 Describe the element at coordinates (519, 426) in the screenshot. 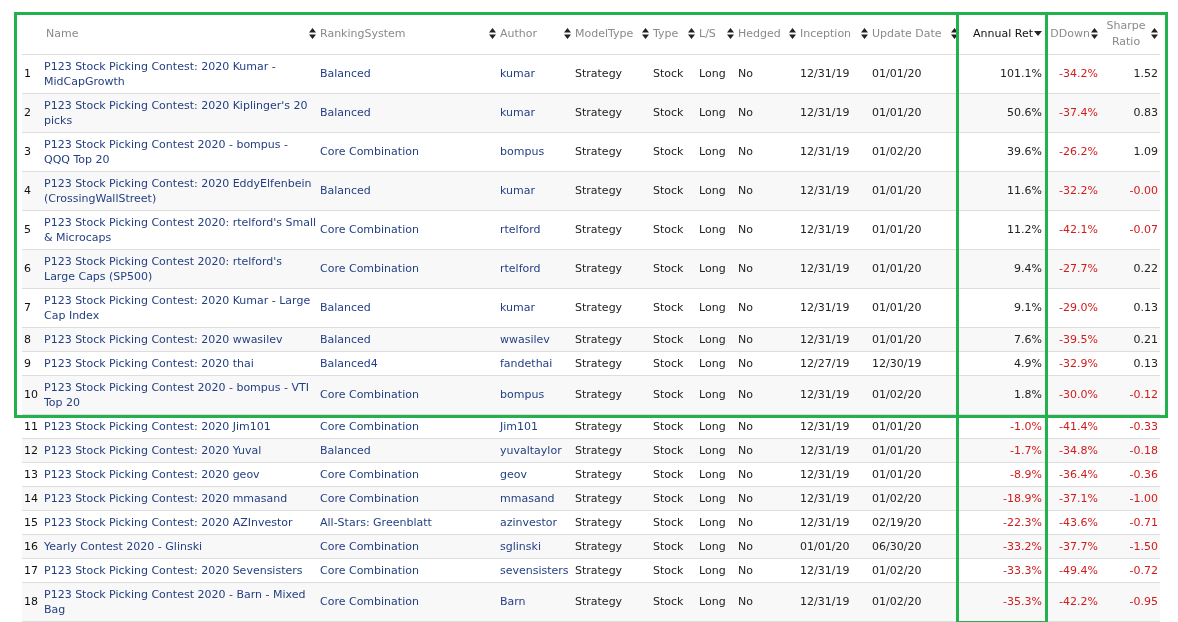

I see `table-link: Jim101` at that location.